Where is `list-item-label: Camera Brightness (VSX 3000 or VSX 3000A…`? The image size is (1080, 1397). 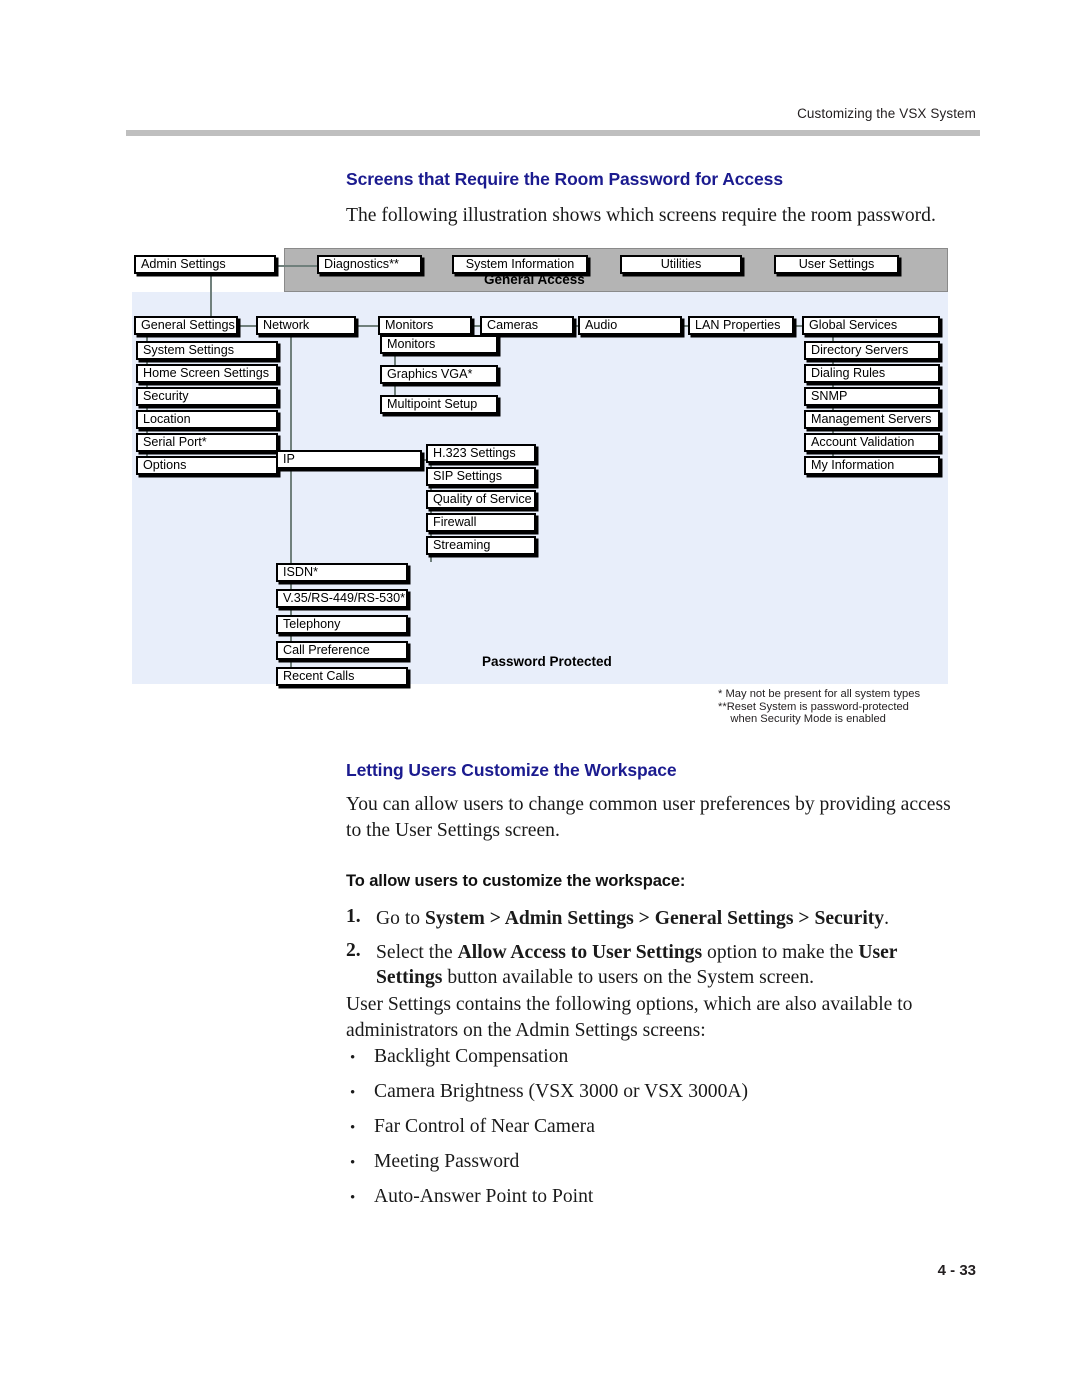
list-item-label: Camera Brightness (VSX 3000 or VSX 3000A… is located at coordinates (561, 1091).